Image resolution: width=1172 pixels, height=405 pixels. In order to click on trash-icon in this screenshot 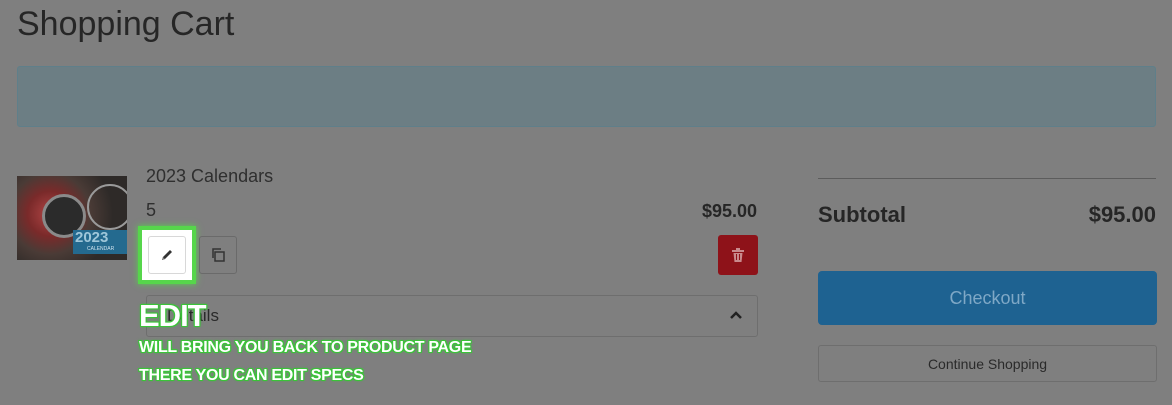, I will do `click(738, 255)`.